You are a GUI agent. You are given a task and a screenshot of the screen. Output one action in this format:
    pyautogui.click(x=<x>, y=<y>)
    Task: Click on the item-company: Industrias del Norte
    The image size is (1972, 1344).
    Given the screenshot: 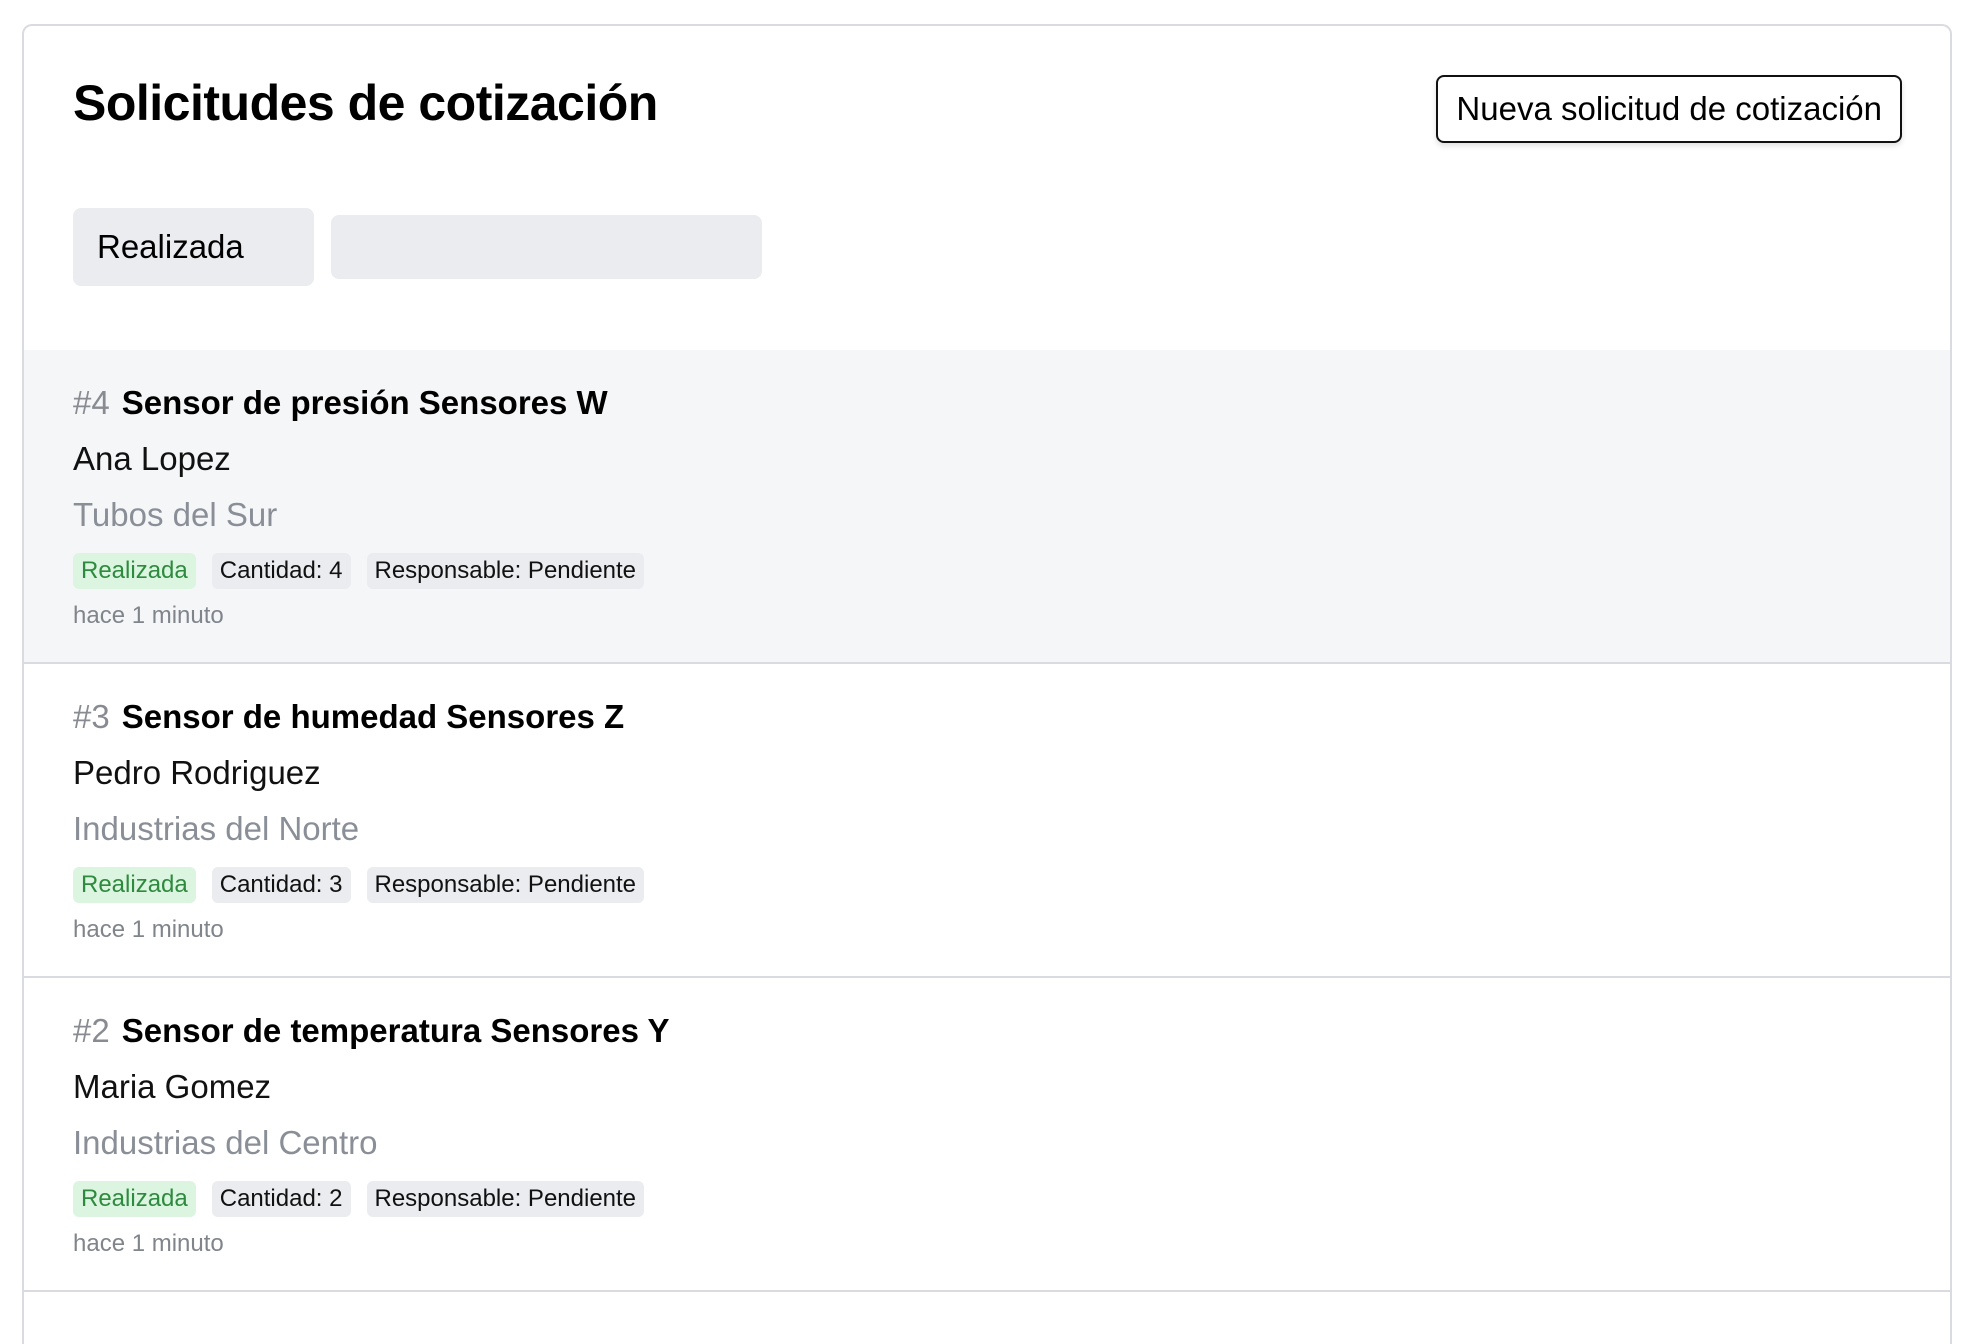 What is the action you would take?
    pyautogui.click(x=216, y=828)
    